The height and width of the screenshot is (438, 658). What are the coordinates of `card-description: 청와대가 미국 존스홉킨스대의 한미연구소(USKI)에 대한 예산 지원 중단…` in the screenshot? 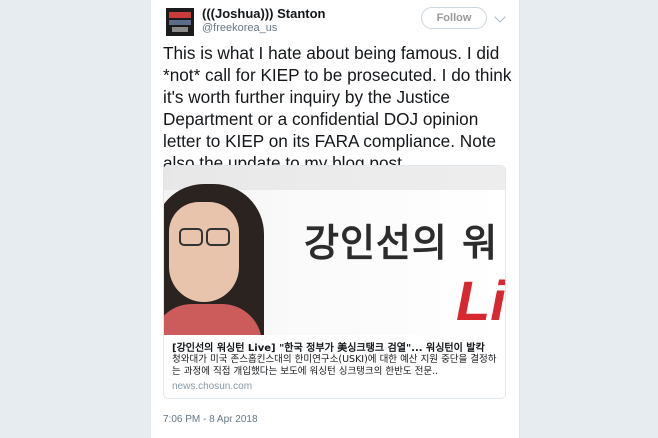 It's located at (334, 365).